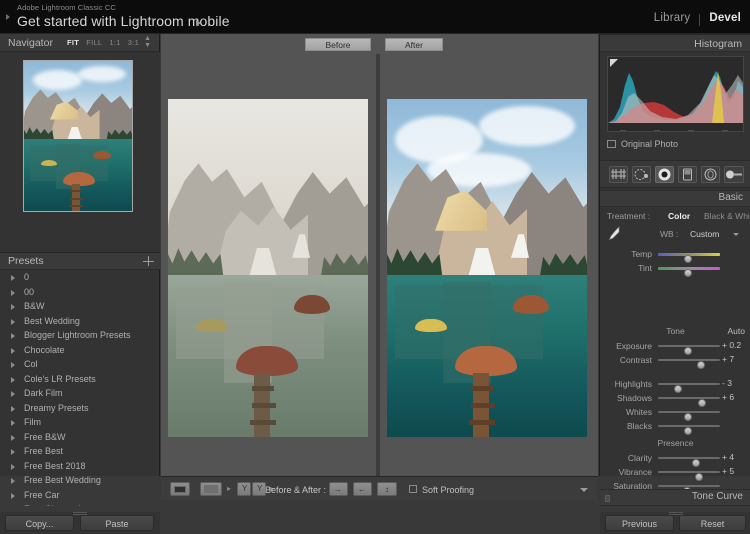  Describe the element at coordinates (78, 136) in the screenshot. I see `navigator-thumbnail` at that location.